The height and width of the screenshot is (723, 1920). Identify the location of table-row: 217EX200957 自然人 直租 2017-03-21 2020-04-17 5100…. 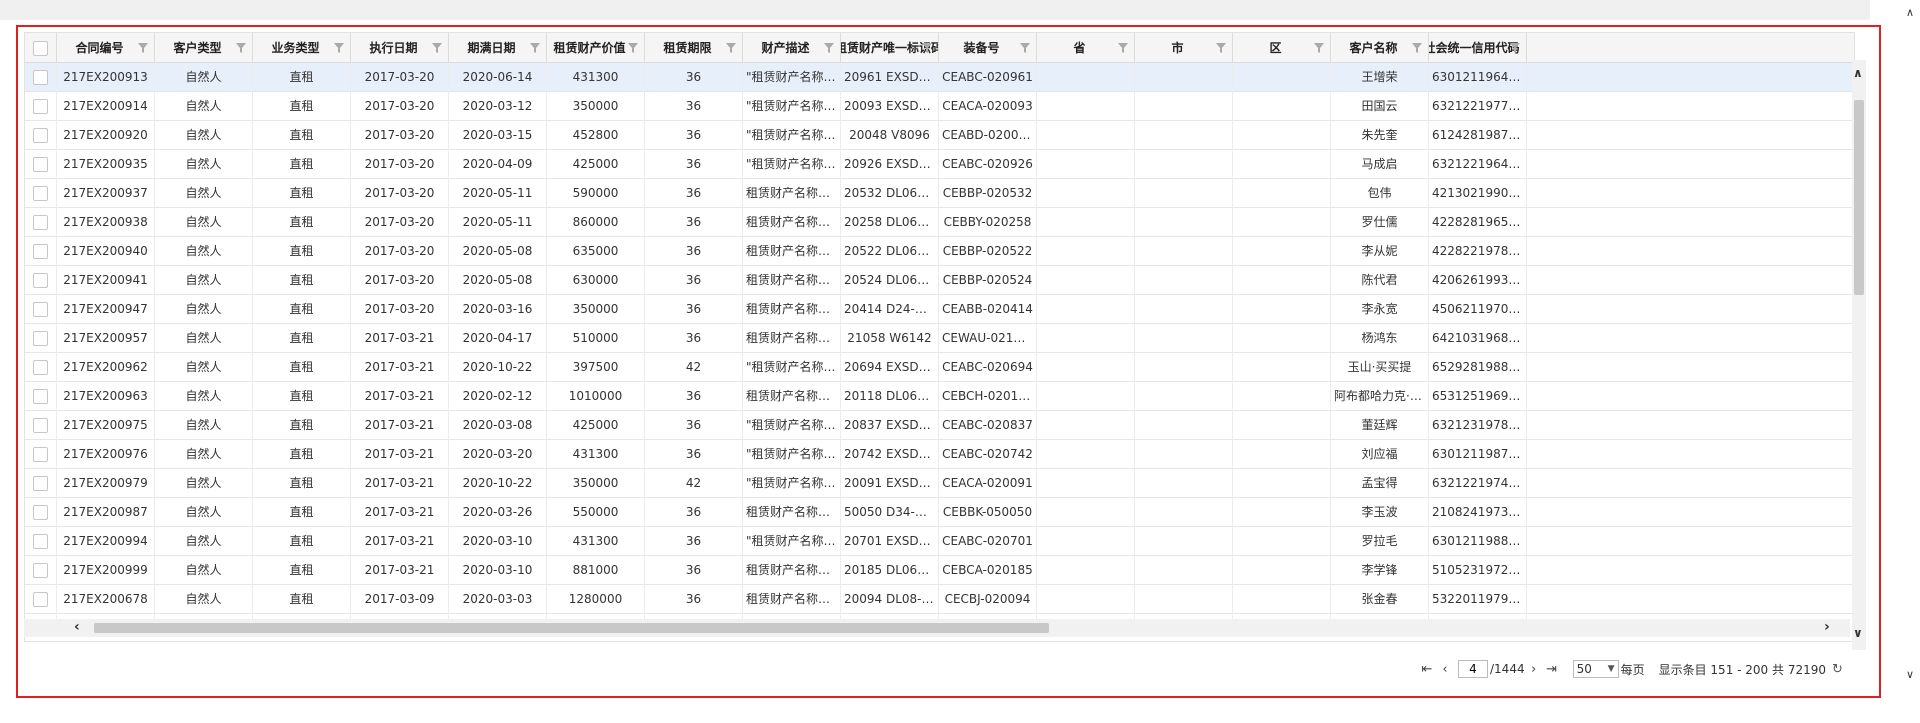
(939, 338).